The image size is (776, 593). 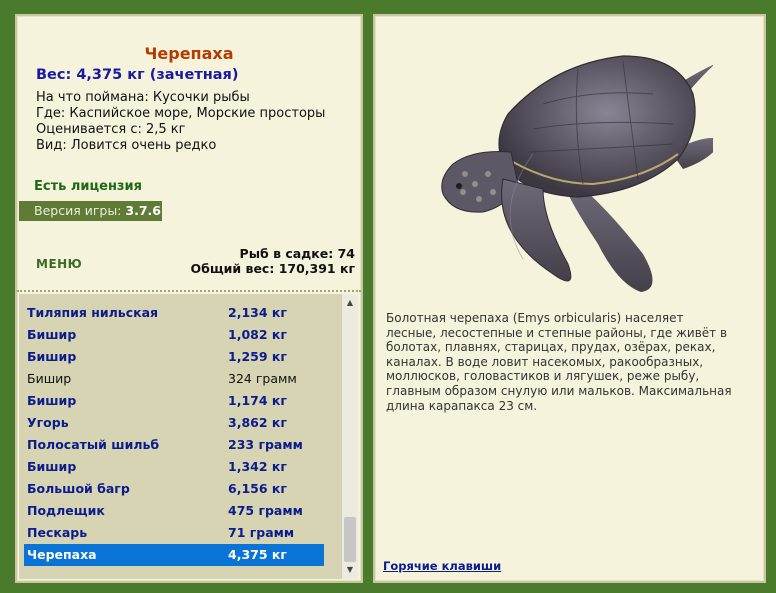 I want to click on rarity-info: Вид: Ловится очень редко, so click(x=126, y=145).